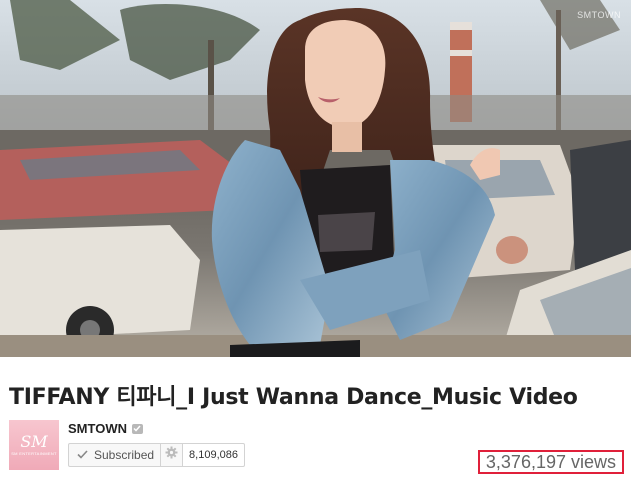 Image resolution: width=631 pixels, height=478 pixels. I want to click on subscriber-count: 8,109,086, so click(214, 455).